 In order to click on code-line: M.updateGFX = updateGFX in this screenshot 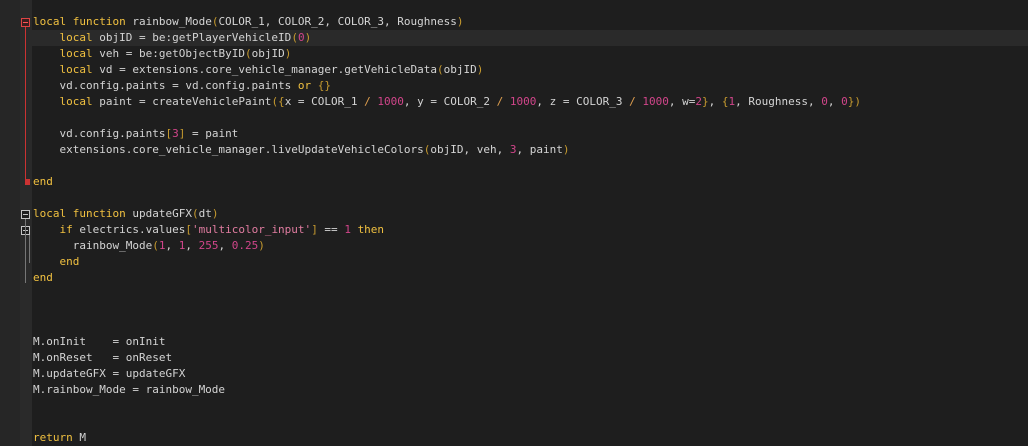, I will do `click(447, 374)`.